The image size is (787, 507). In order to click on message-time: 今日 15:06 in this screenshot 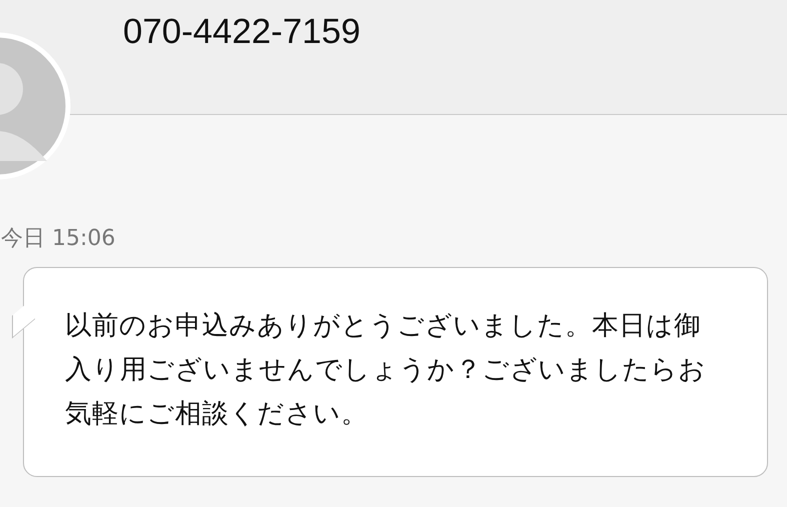, I will do `click(58, 239)`.